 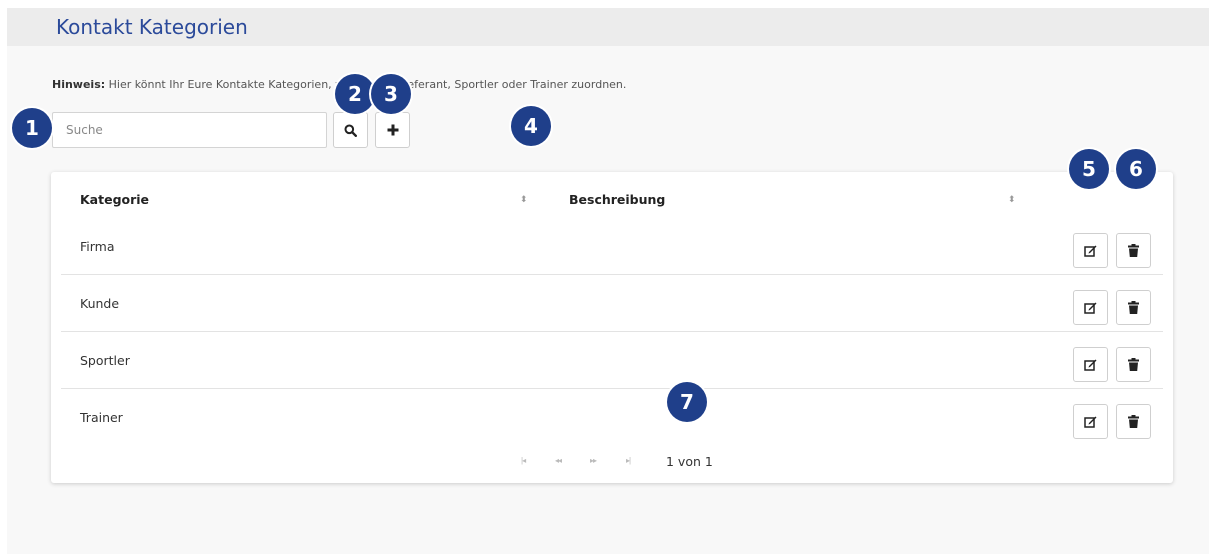 I want to click on search-button, so click(x=350, y=130).